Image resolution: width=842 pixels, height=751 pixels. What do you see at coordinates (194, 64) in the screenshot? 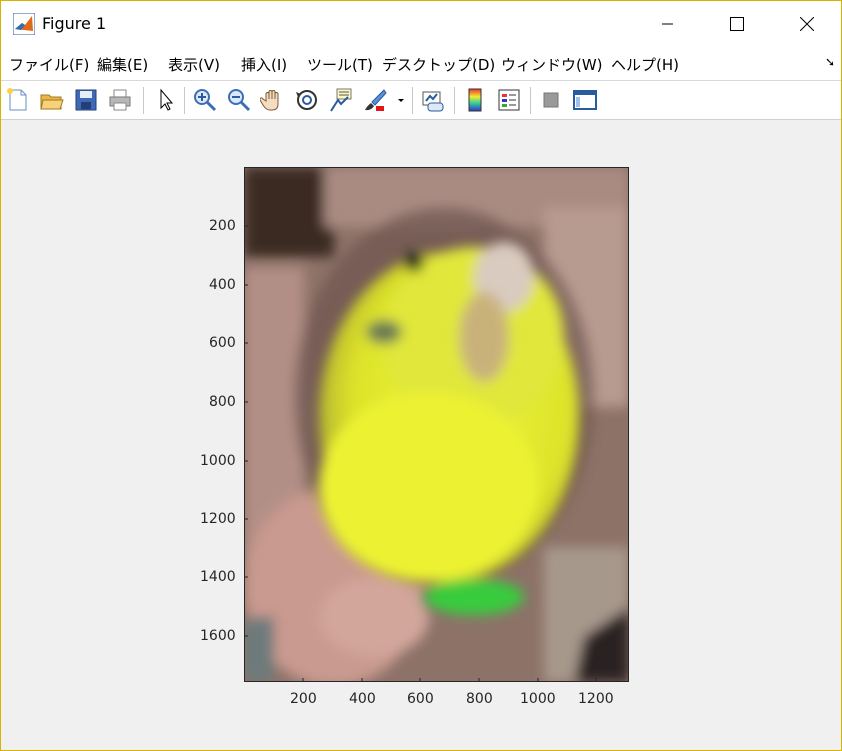
I see `menu-view: 表示(V)` at bounding box center [194, 64].